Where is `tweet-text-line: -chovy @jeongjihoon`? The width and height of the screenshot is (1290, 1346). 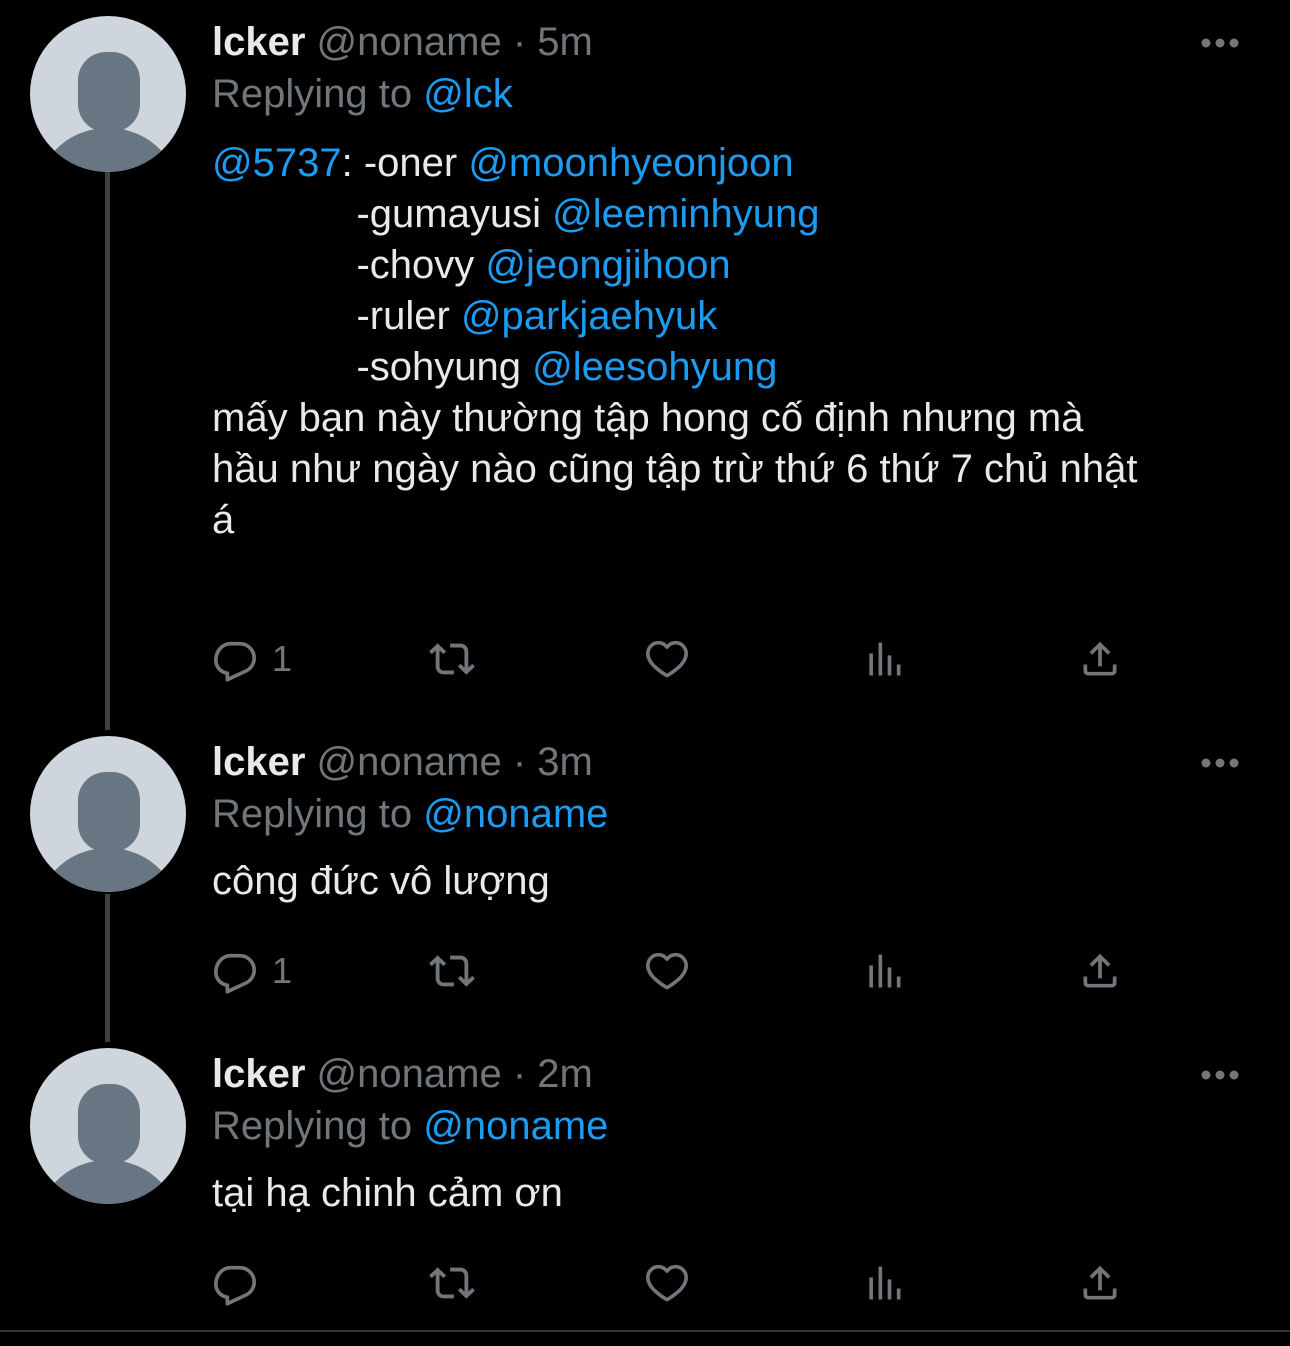 tweet-text-line: -chovy @jeongjihoon is located at coordinates (731, 265).